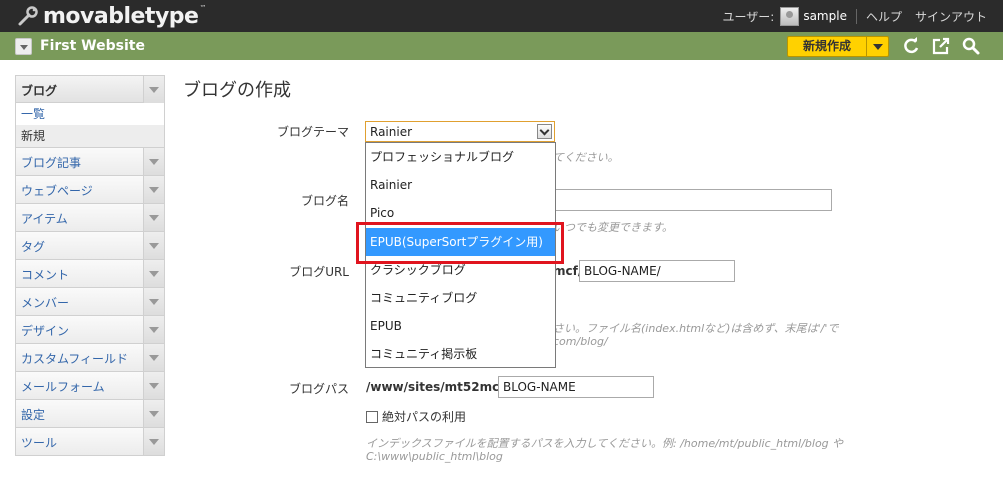 Image resolution: width=1003 pixels, height=486 pixels. What do you see at coordinates (501, 16) in the screenshot?
I see `top-bar: movabletype ™ ユーザー: sample ヘルプ サインアウト` at bounding box center [501, 16].